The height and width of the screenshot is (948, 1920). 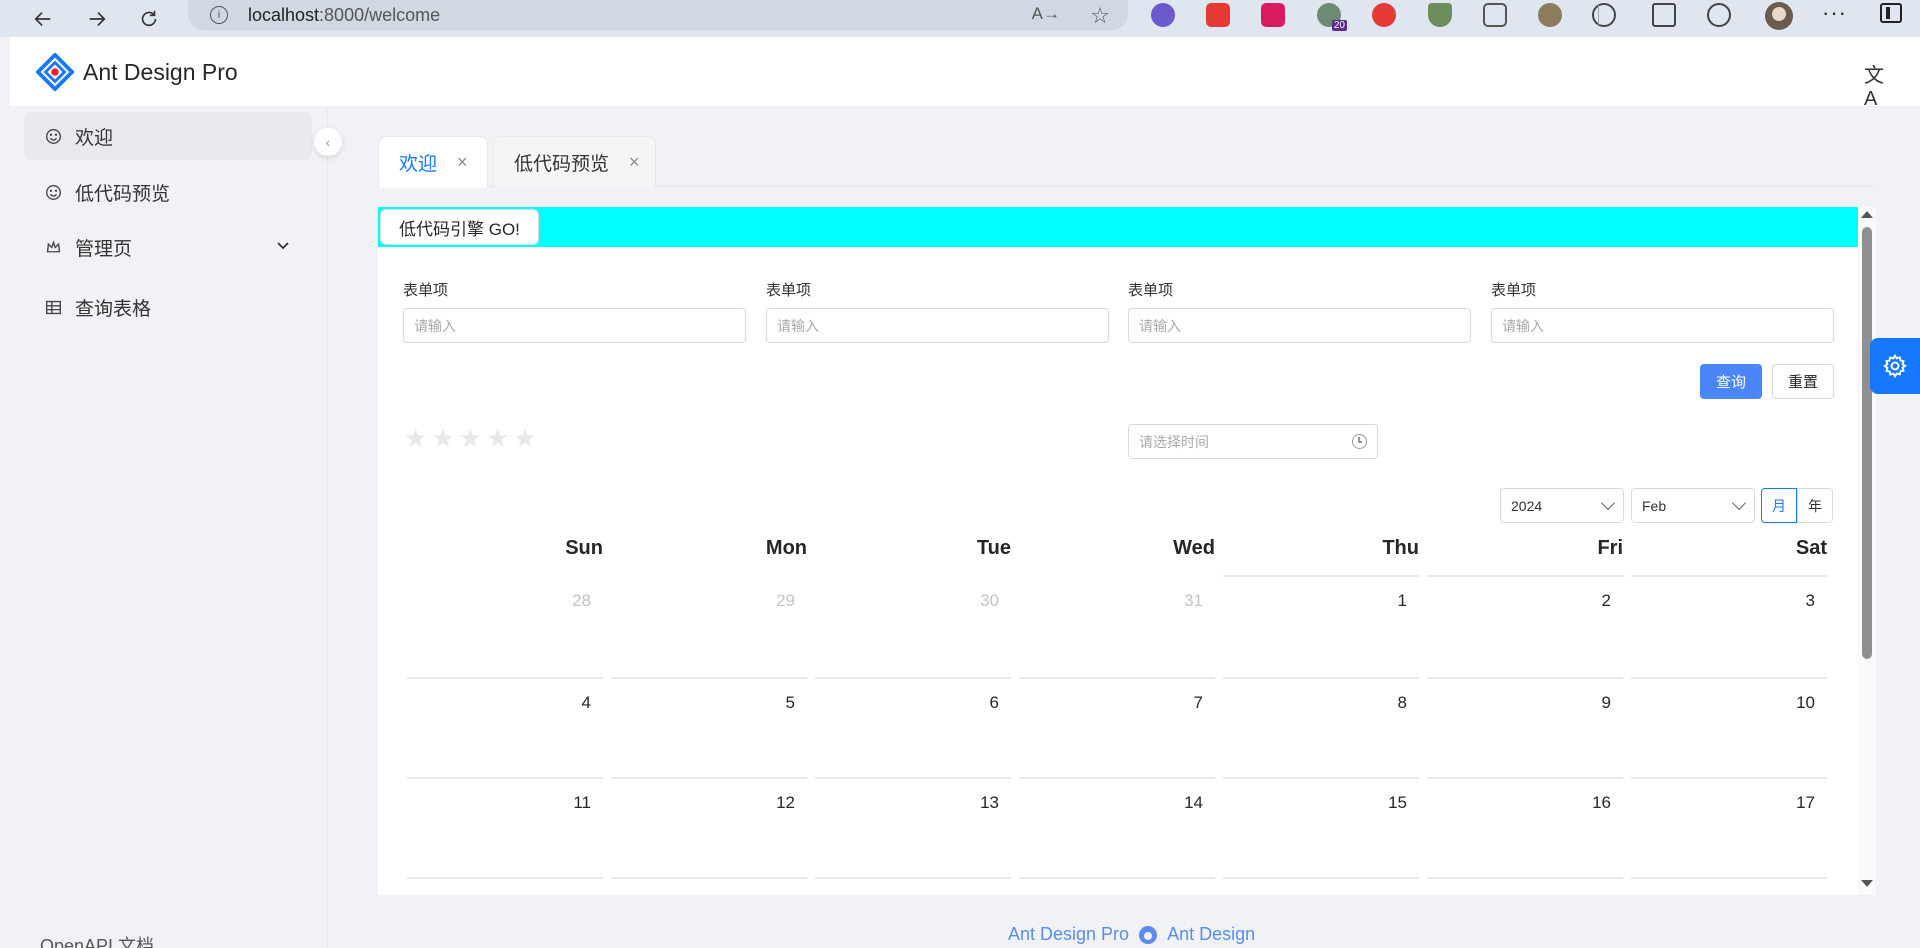 I want to click on calendar-day-cell: 29, so click(x=709, y=625).